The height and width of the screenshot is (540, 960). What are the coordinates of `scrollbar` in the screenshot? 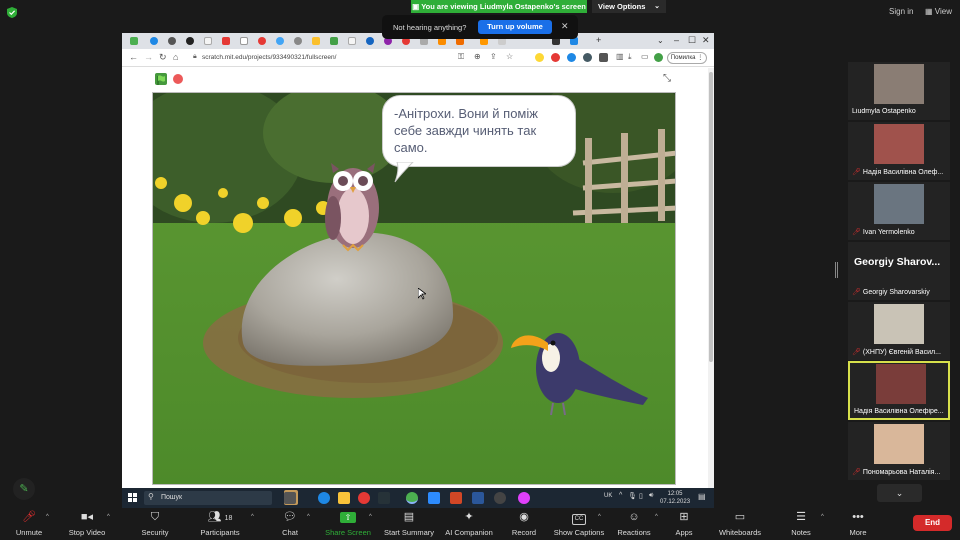 It's located at (711, 278).